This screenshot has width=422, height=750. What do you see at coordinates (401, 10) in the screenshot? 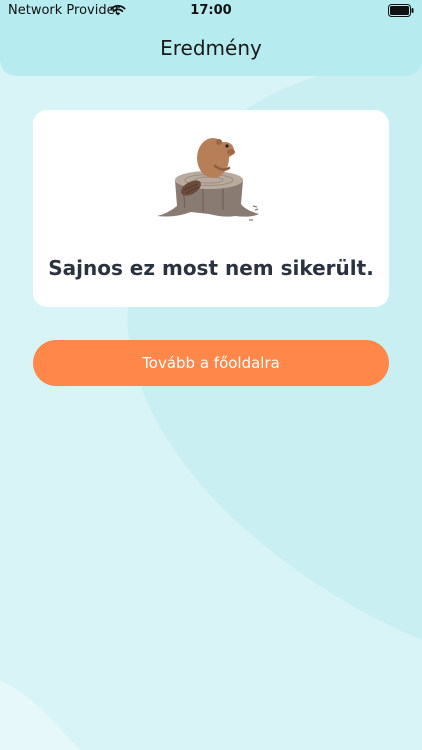
I see `battery-icon` at bounding box center [401, 10].